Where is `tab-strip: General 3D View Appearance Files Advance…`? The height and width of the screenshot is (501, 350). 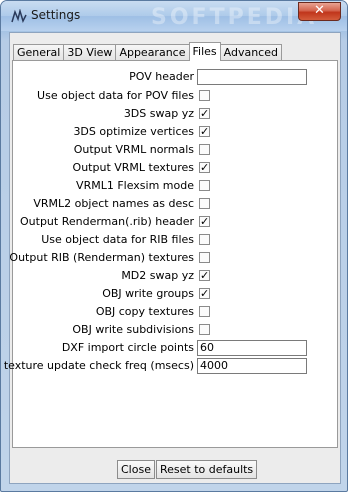 tab-strip: General 3D View Appearance Files Advance… is located at coordinates (147, 51).